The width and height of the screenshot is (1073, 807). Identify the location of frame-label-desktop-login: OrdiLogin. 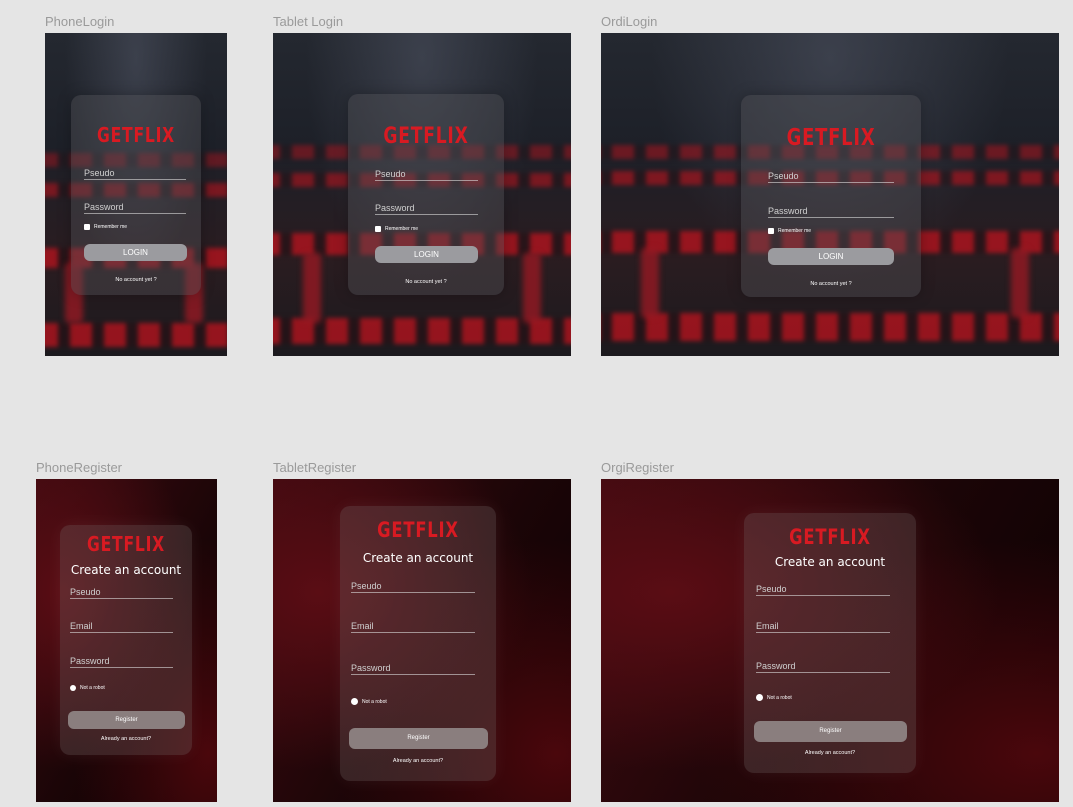
(629, 21).